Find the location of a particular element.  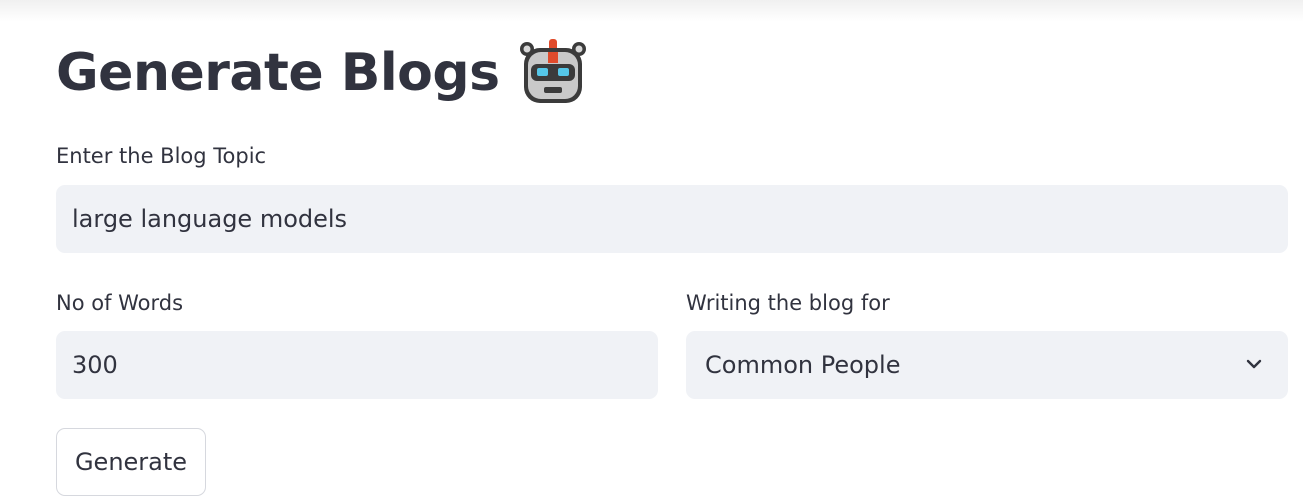

page-title-text: Generate Blogs is located at coordinates (278, 73).